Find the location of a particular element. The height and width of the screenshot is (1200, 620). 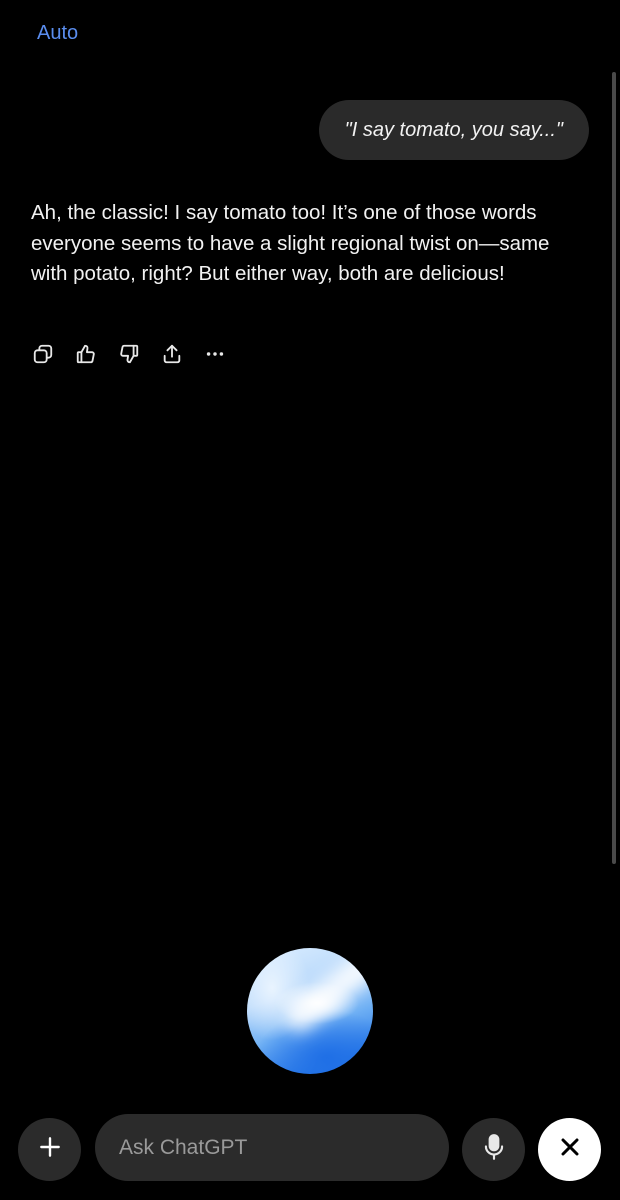

share-icon is located at coordinates (172, 356).